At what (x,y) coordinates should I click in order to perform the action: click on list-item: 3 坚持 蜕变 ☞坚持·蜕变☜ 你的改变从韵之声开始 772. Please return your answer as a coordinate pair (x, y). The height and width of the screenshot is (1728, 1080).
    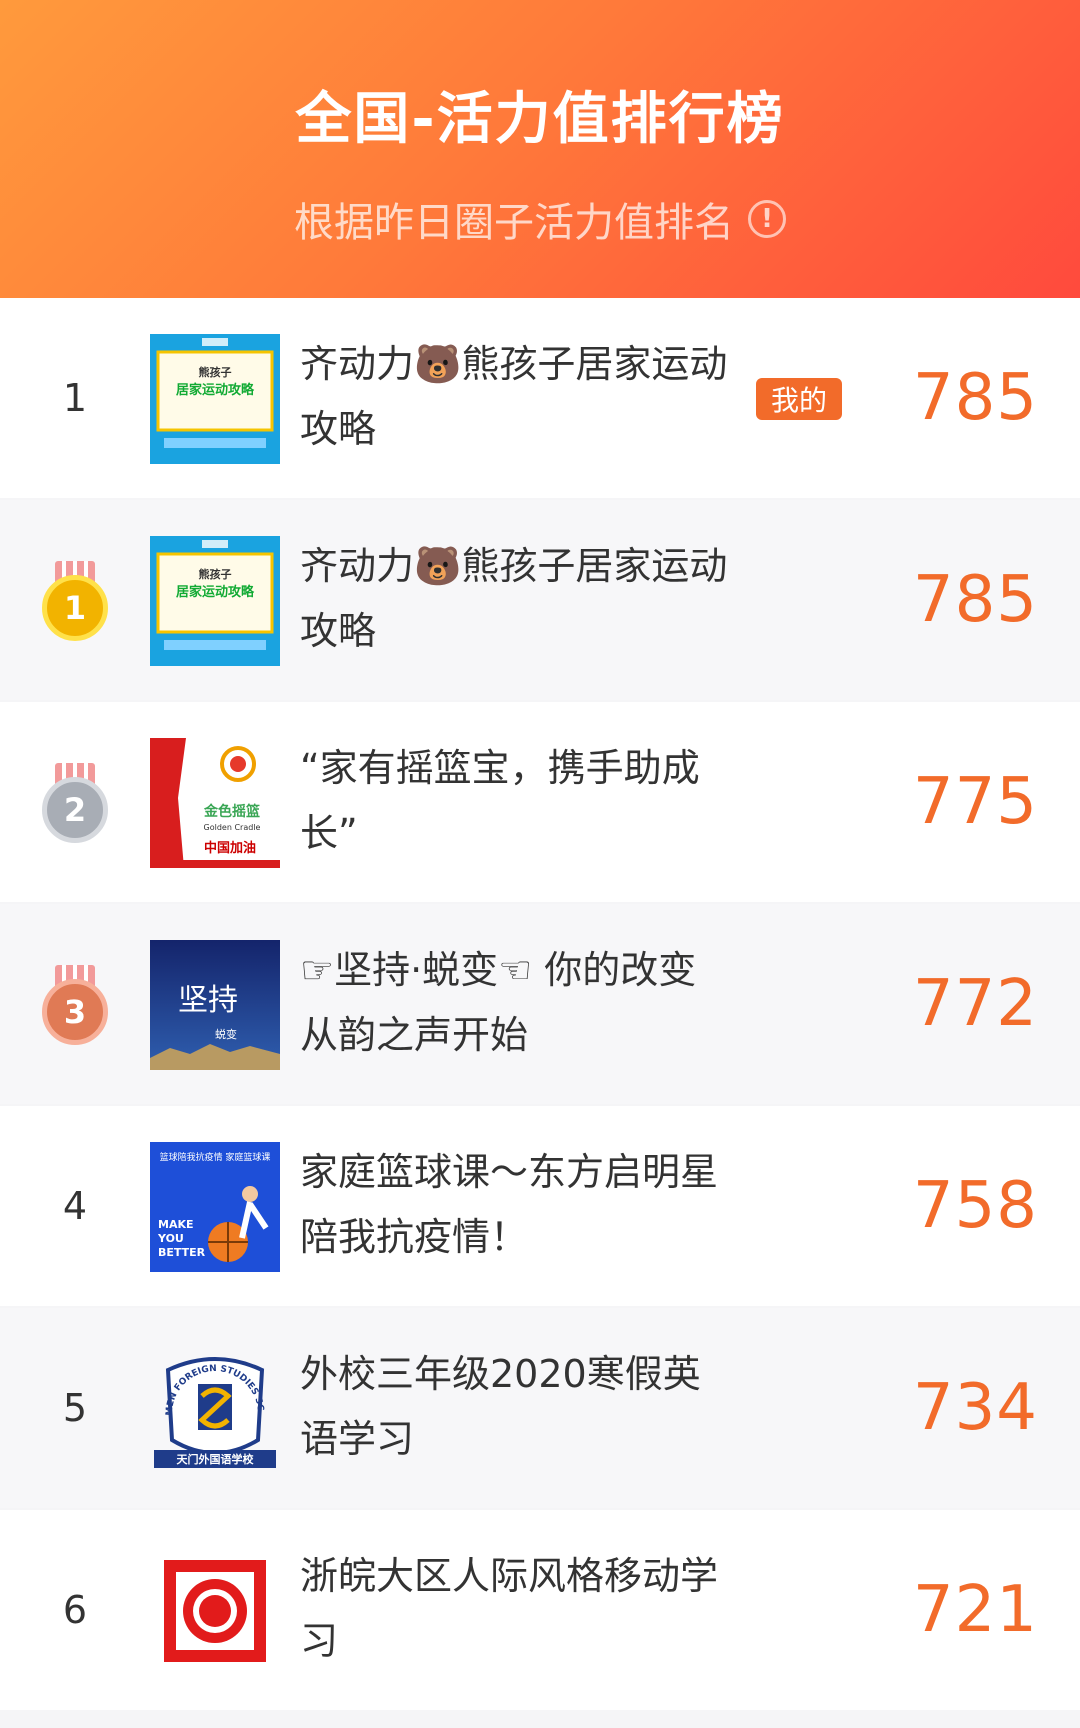
    Looking at the image, I should click on (540, 1004).